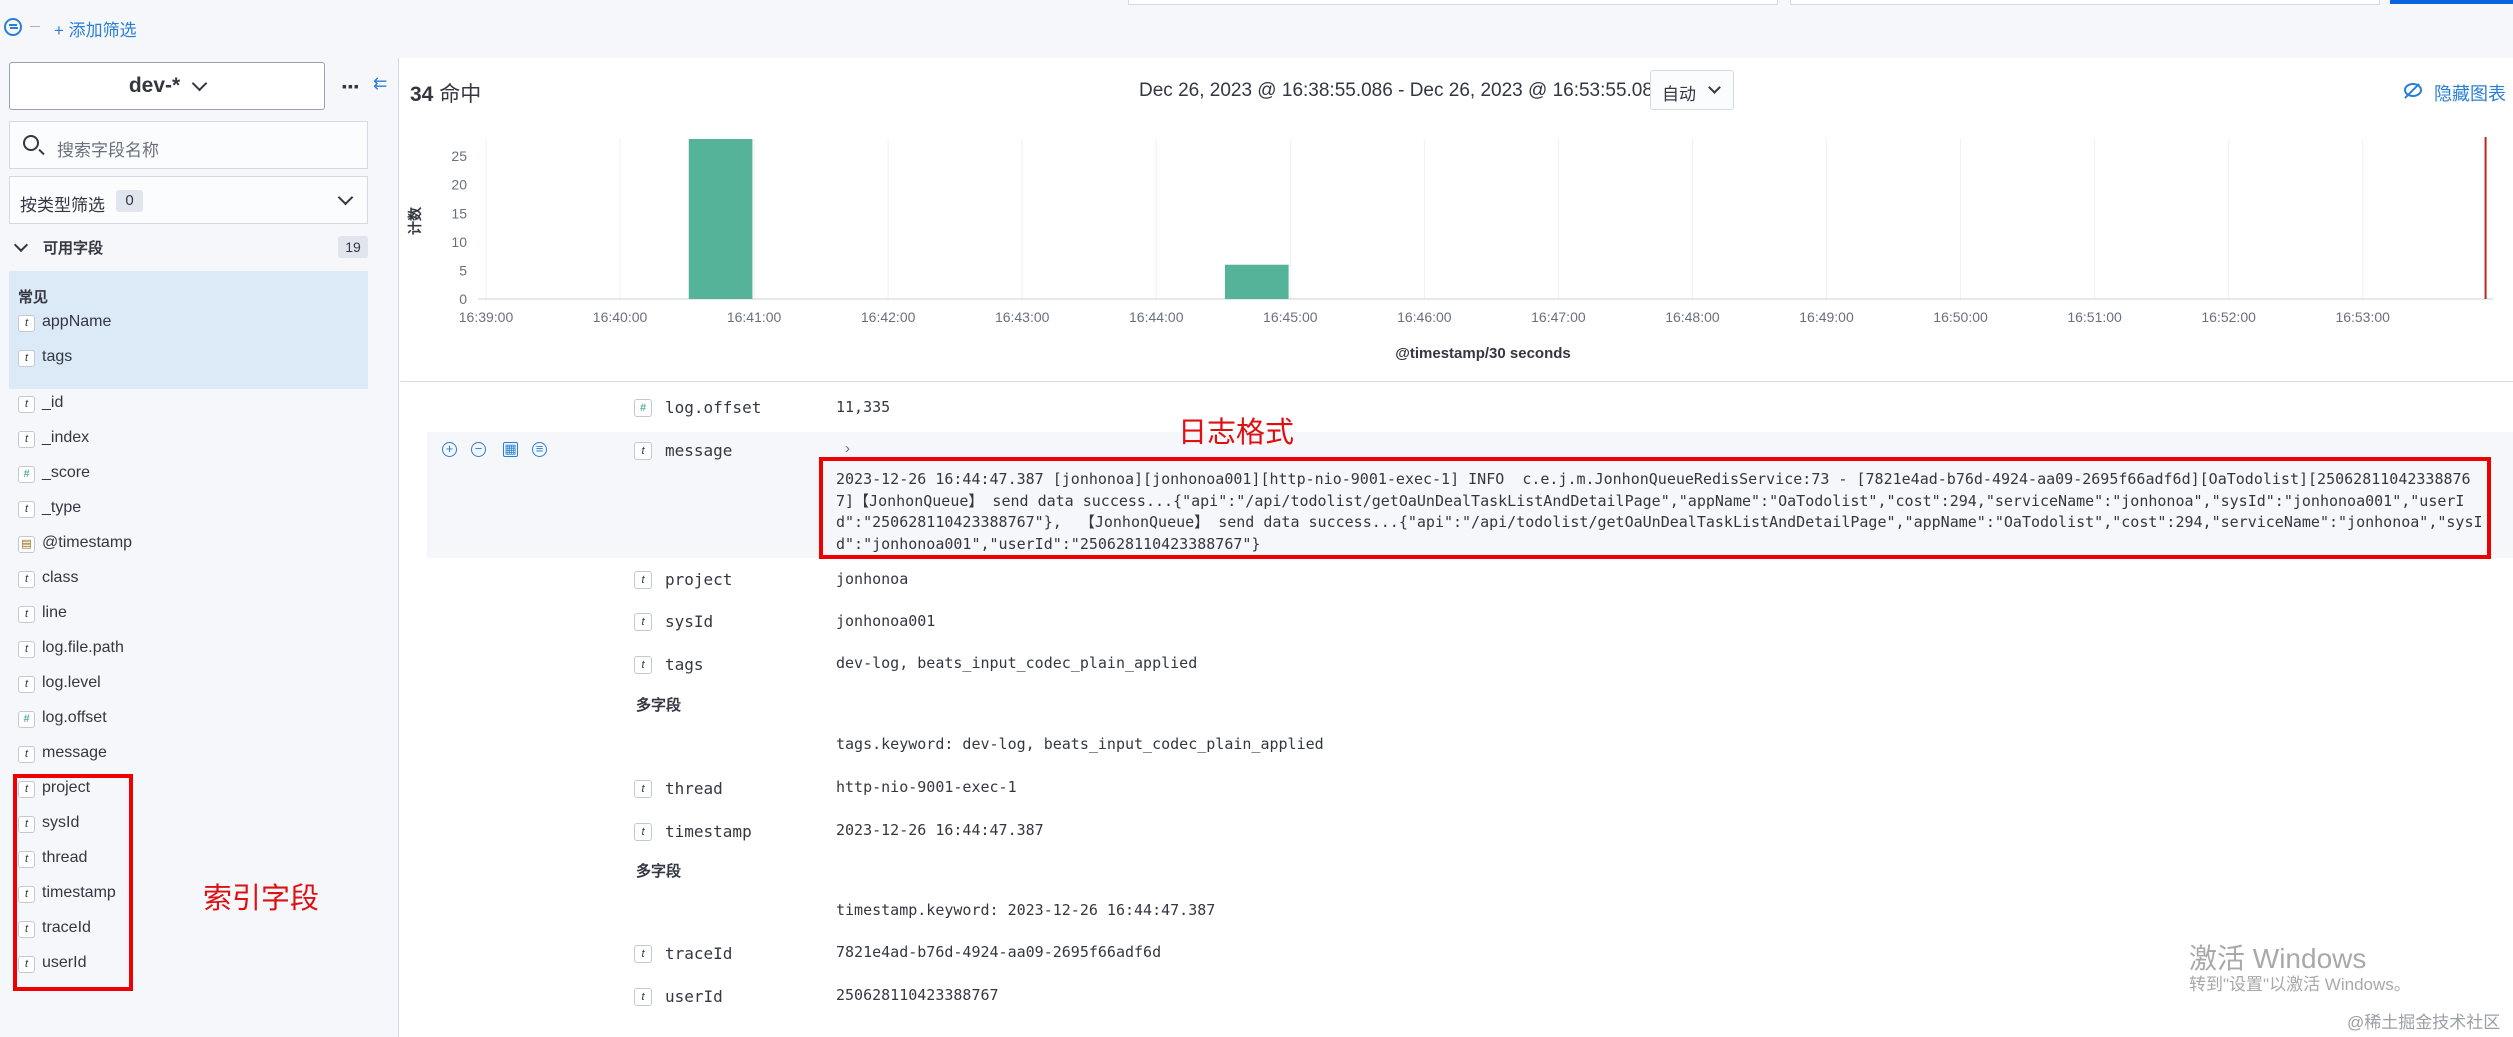 The height and width of the screenshot is (1037, 2513). I want to click on y-tick-label: 0, so click(463, 299).